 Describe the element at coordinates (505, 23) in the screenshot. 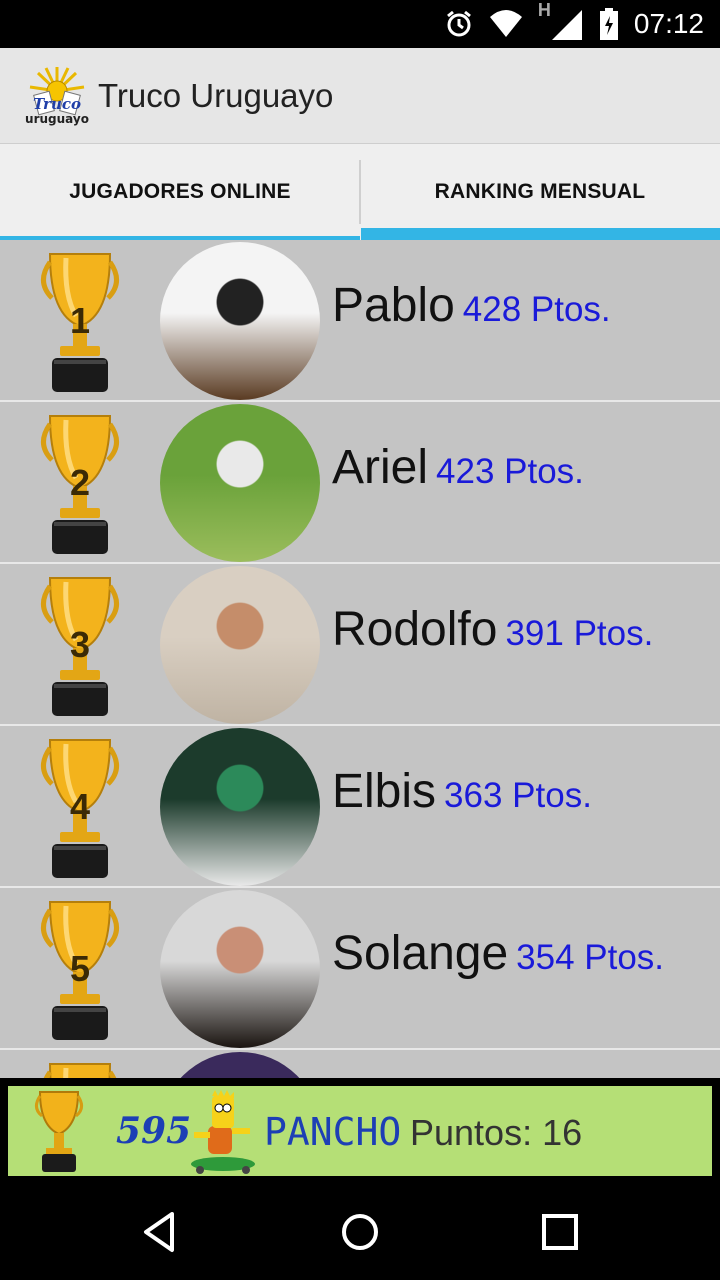

I see `wifi-icon` at that location.